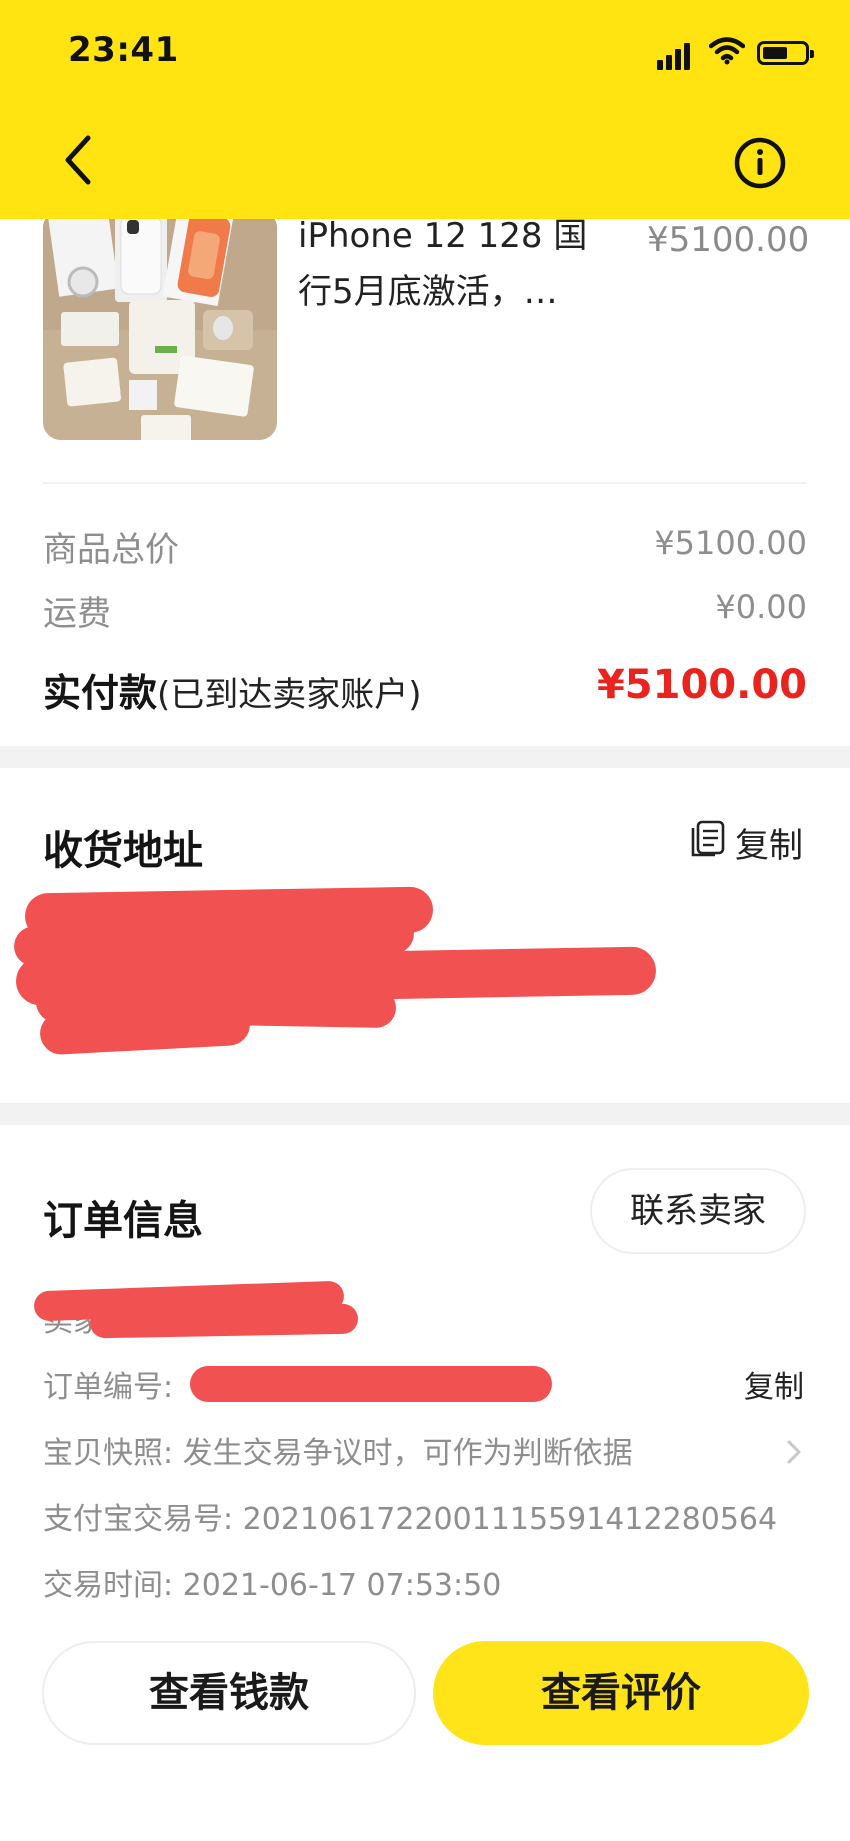 This screenshot has height=1841, width=850. Describe the element at coordinates (229, 1693) in the screenshot. I see `view-money-button: 查看钱款` at that location.